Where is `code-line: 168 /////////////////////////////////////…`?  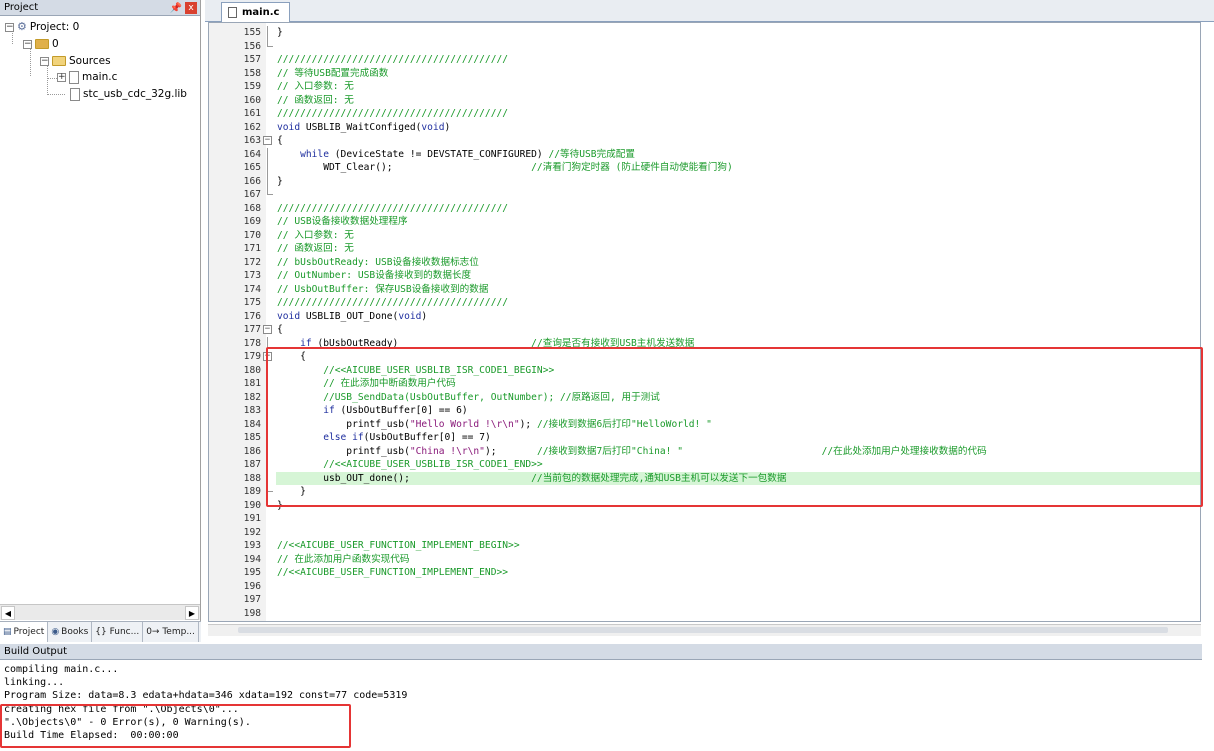 code-line: 168 /////////////////////////////////////… is located at coordinates (704, 209).